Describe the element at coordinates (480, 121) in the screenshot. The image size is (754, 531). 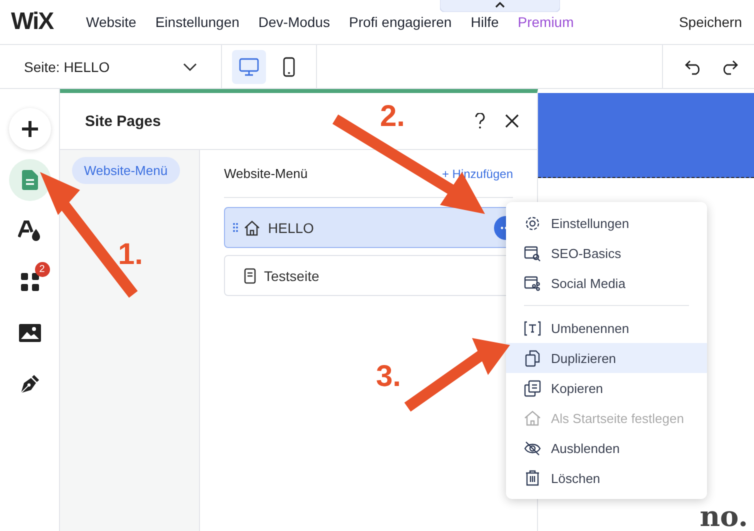
I see `help-icon` at that location.